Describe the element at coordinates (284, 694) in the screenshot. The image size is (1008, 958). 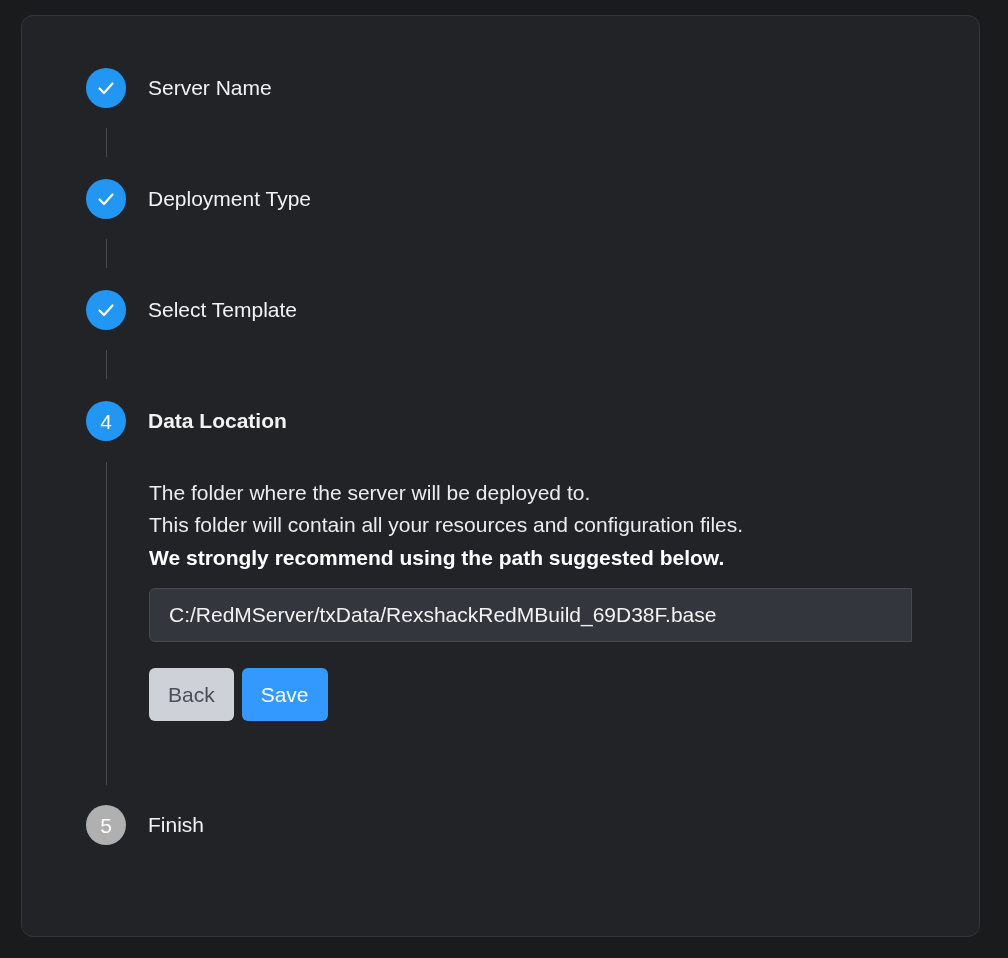
I see `save-button: Save` at that location.